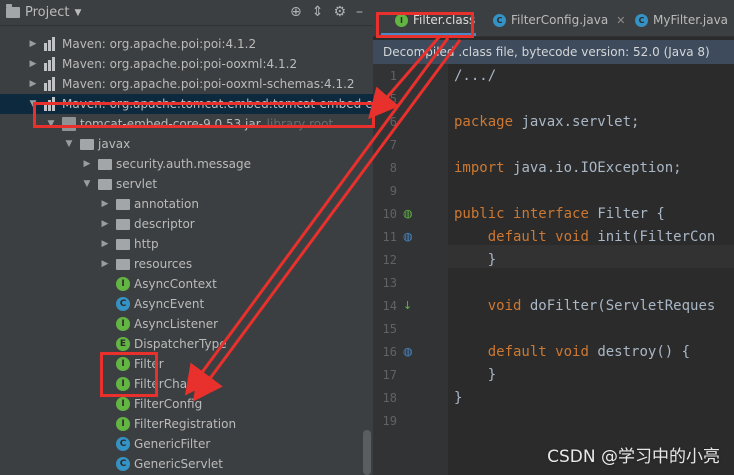 Image resolution: width=734 pixels, height=475 pixels. What do you see at coordinates (393, 122) in the screenshot?
I see `line-number: 6` at bounding box center [393, 122].